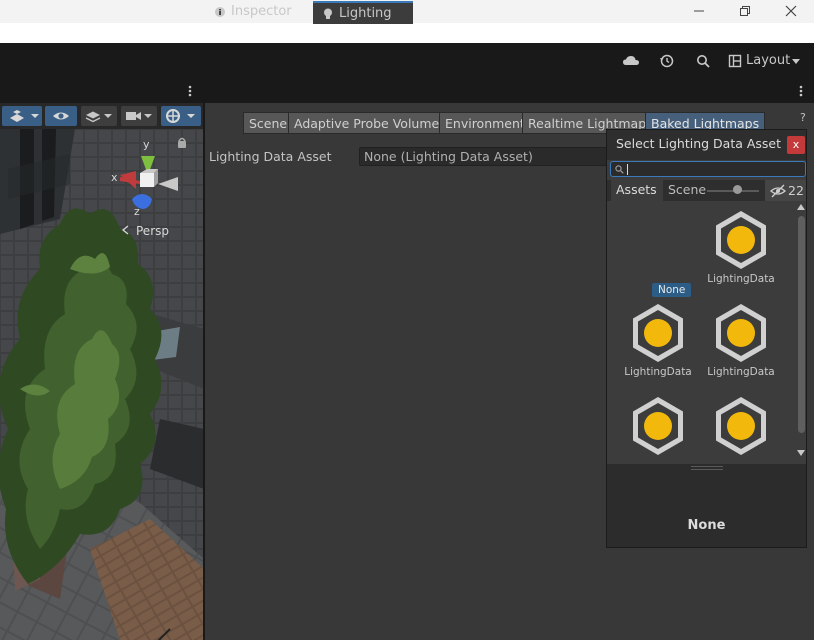  I want to click on history-button, so click(667, 61).